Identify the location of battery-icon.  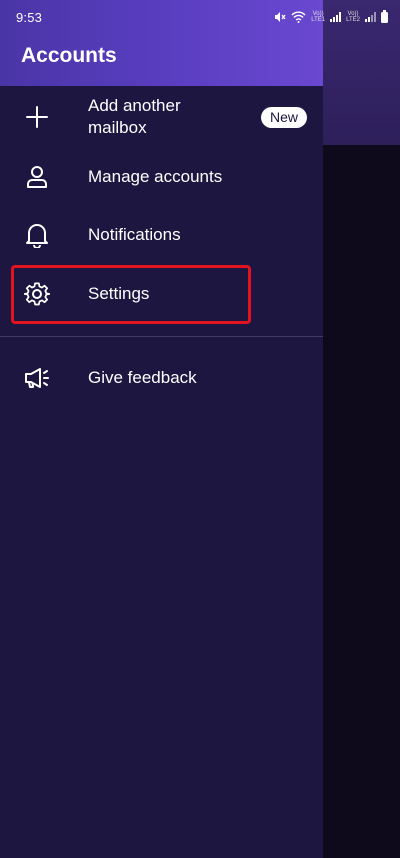
(384, 16).